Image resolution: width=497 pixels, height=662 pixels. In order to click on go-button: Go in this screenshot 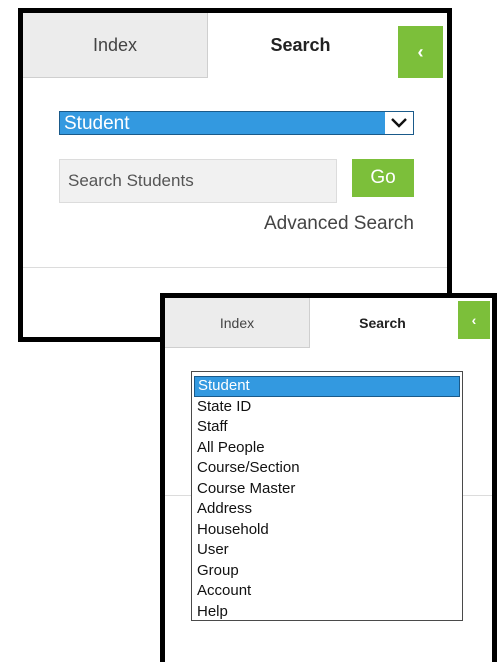, I will do `click(383, 178)`.